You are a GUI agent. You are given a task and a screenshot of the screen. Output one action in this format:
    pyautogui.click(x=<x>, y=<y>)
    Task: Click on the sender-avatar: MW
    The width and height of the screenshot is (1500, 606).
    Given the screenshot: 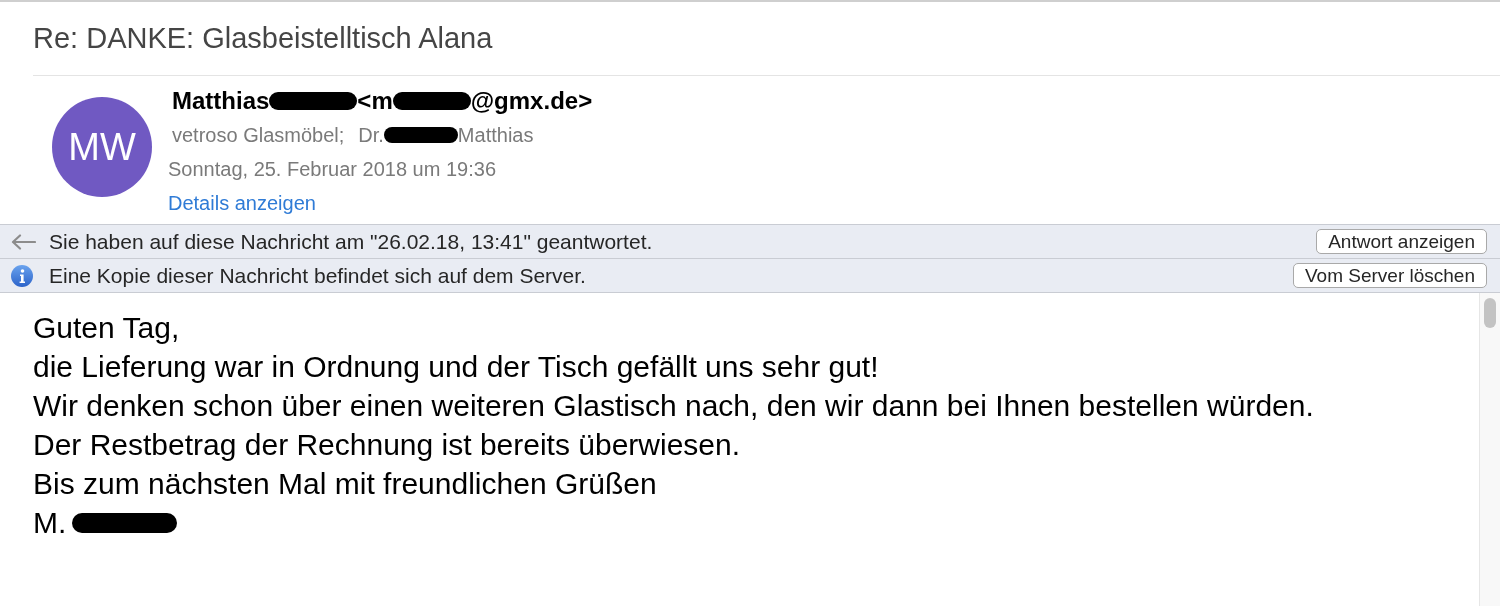 What is the action you would take?
    pyautogui.click(x=102, y=147)
    